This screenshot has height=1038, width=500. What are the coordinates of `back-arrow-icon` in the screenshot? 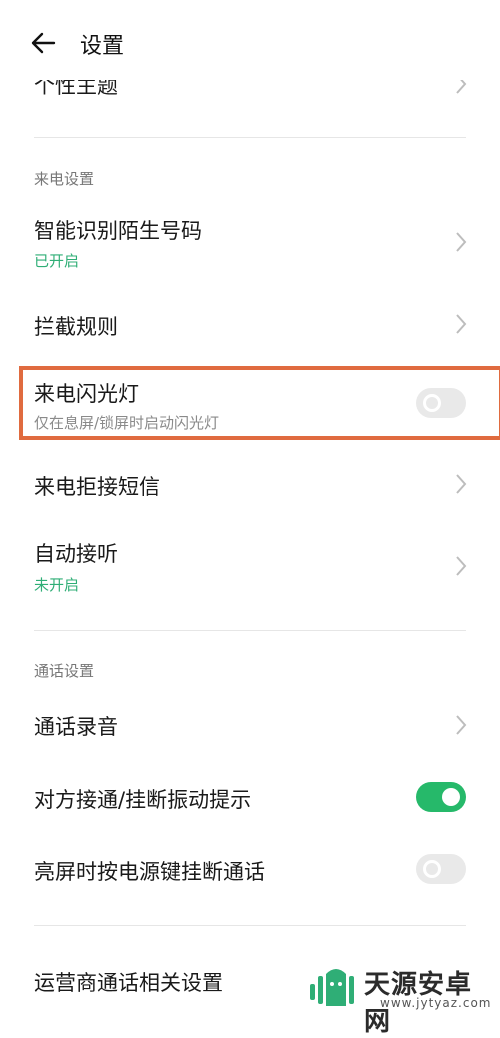 It's located at (43, 43).